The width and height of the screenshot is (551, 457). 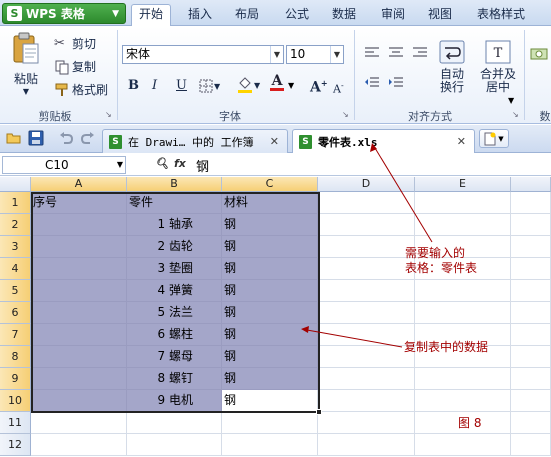 I want to click on name-box: C10 ▼, so click(x=64, y=165).